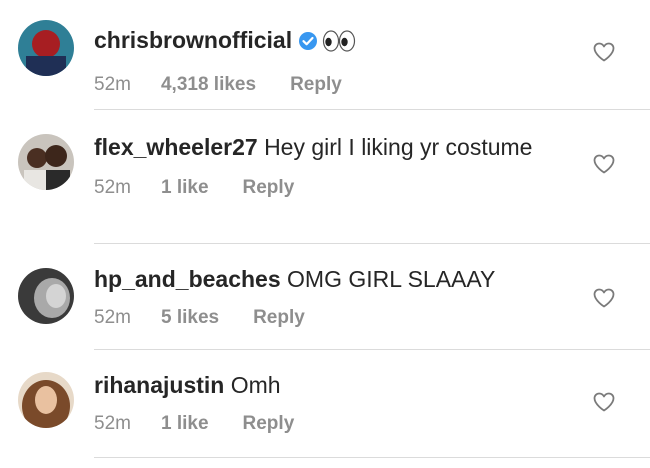 This screenshot has height=468, width=650. I want to click on username: flex_wheeler27, so click(176, 147).